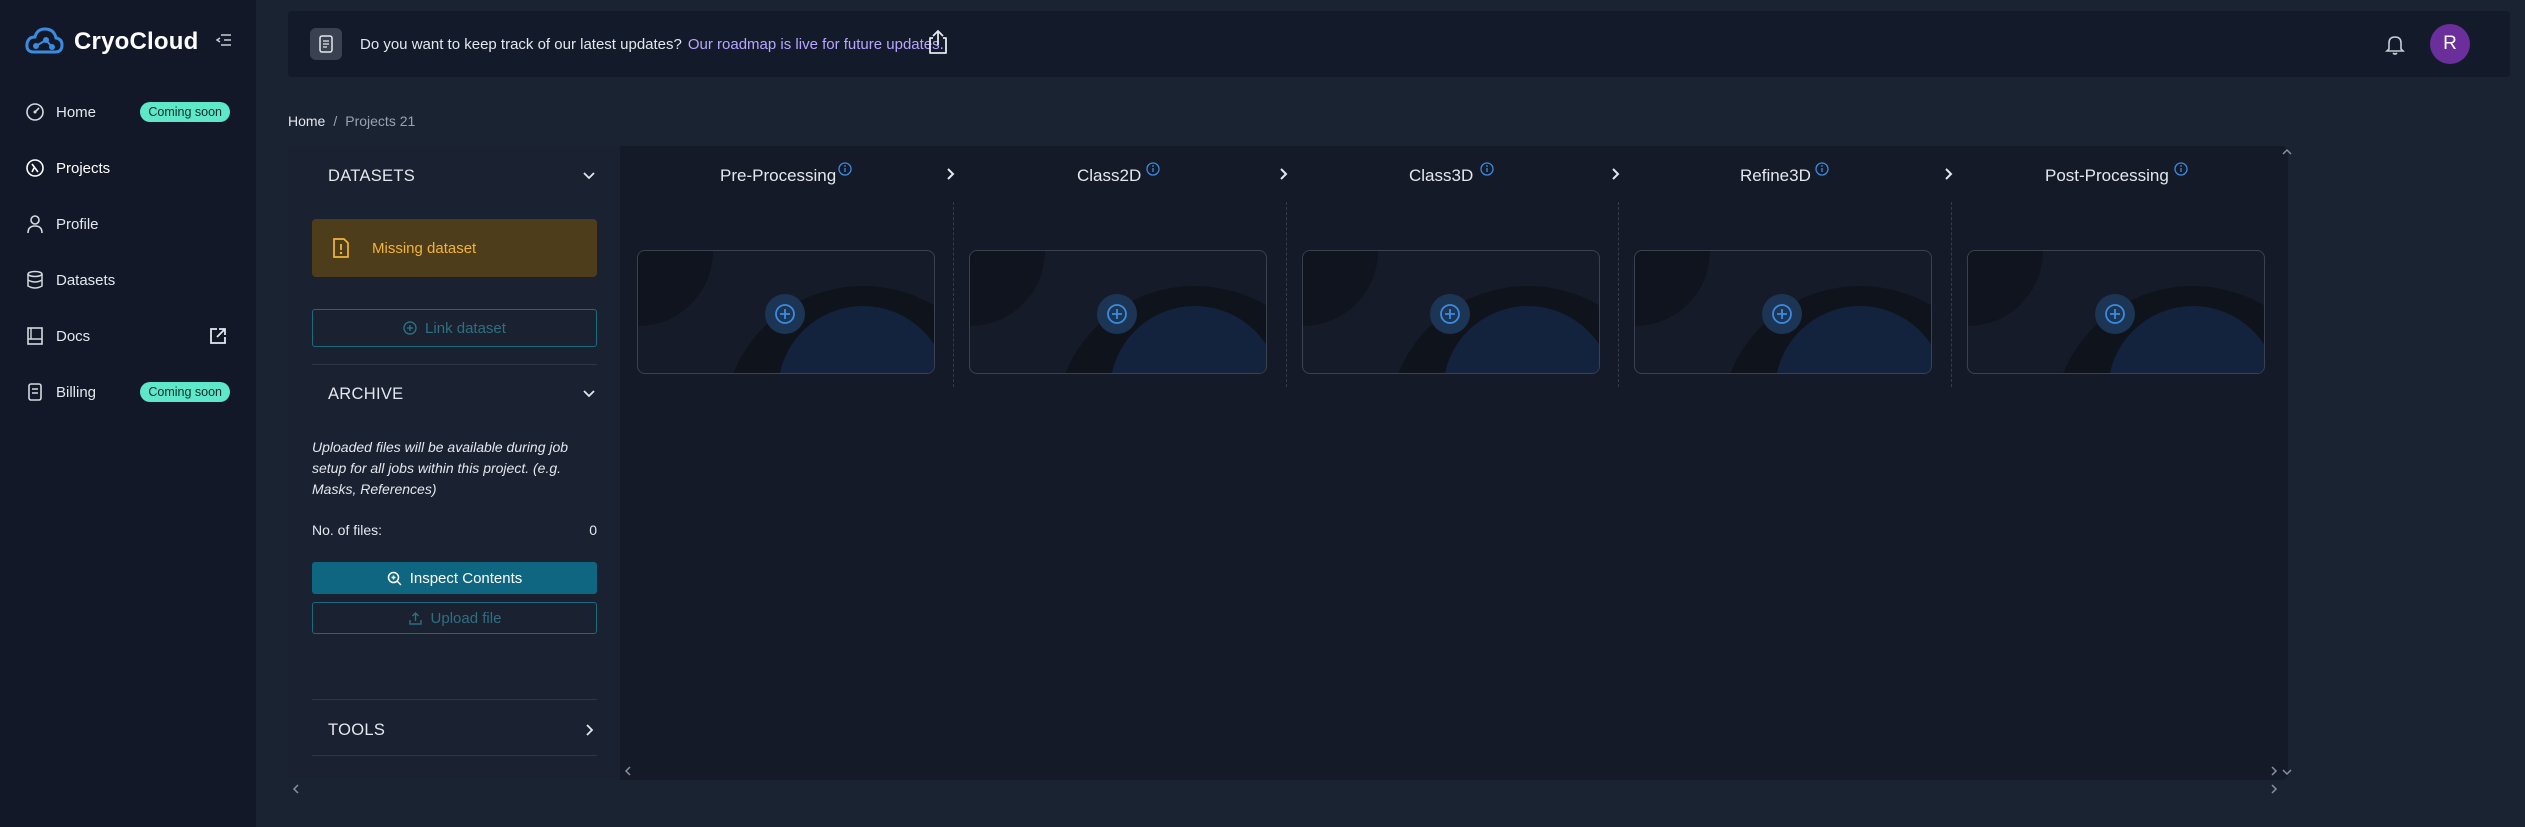 The height and width of the screenshot is (827, 2525). What do you see at coordinates (129, 280) in the screenshot?
I see `sidebar-item-datasets: Datasets` at bounding box center [129, 280].